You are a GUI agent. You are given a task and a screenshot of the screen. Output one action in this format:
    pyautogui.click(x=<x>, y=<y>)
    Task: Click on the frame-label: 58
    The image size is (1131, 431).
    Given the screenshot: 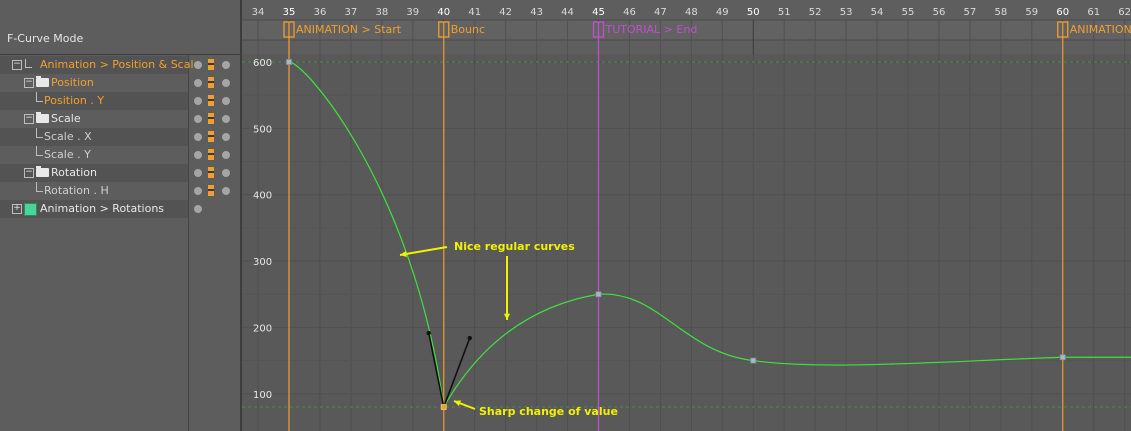 What is the action you would take?
    pyautogui.click(x=1000, y=12)
    